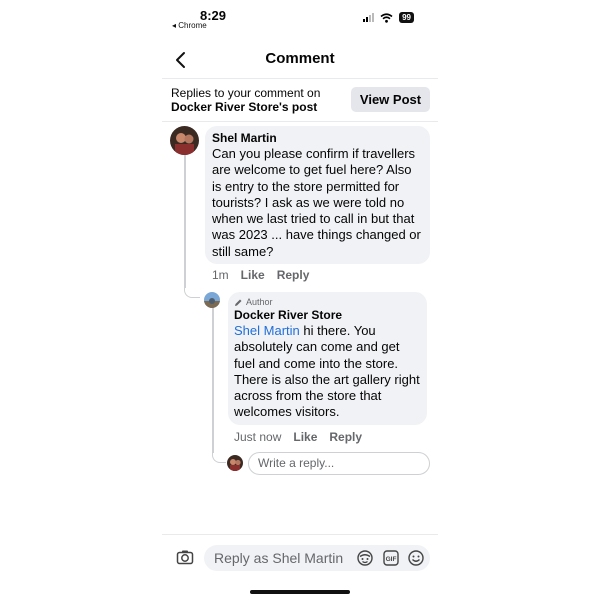 This screenshot has width=600, height=600. Describe the element at coordinates (406, 17) in the screenshot. I see `battery-indicator: 99` at that location.